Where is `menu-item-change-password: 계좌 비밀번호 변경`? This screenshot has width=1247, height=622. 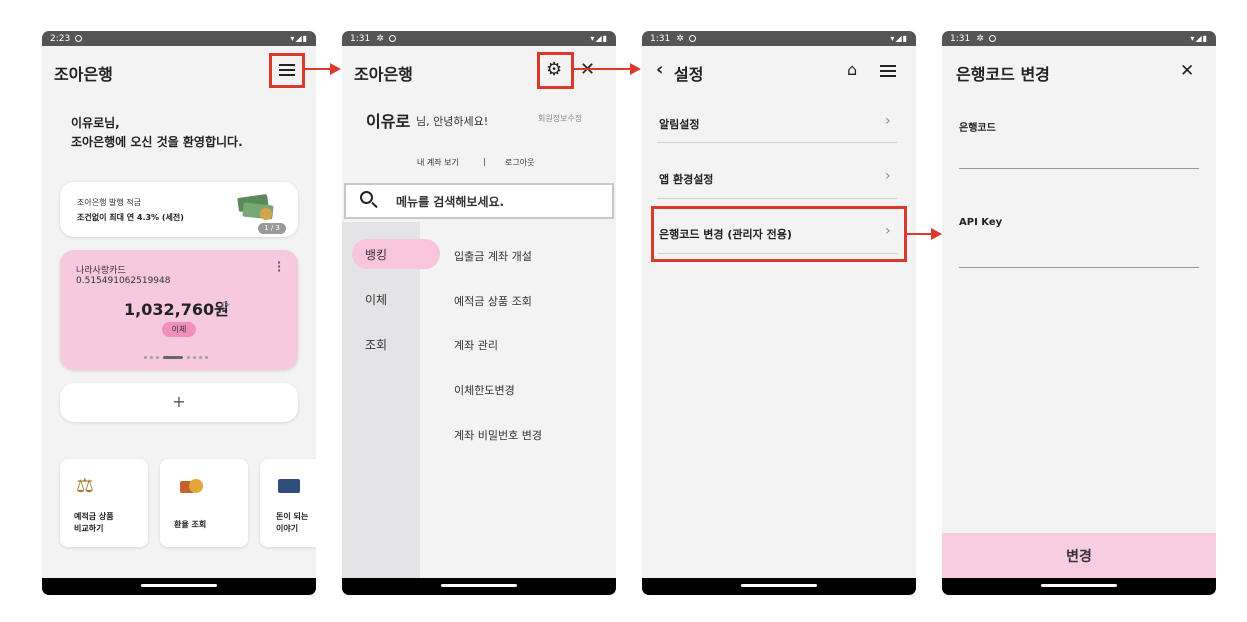 menu-item-change-password: 계좌 비밀번호 변경 is located at coordinates (498, 435).